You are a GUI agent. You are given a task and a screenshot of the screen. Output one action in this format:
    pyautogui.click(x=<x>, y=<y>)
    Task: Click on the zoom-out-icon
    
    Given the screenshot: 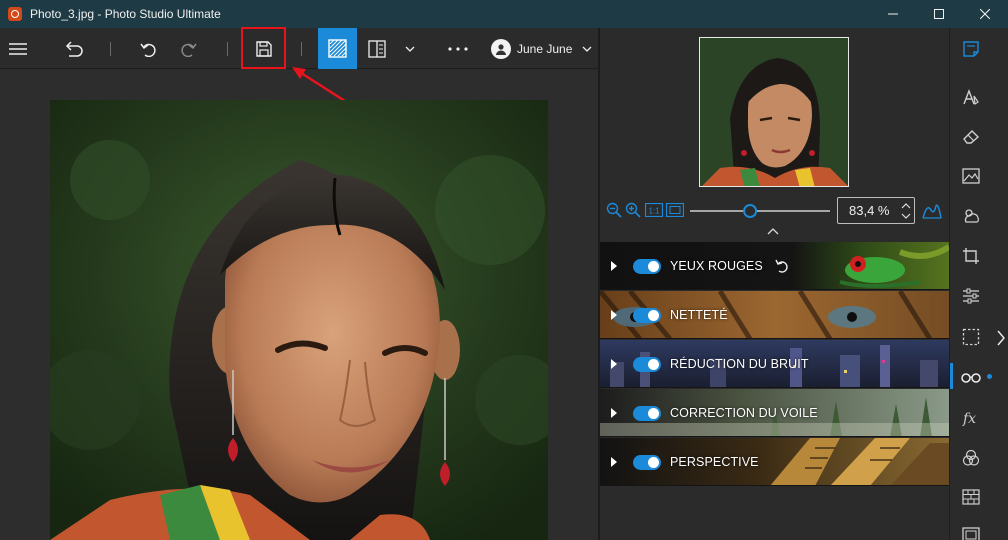 What is the action you would take?
    pyautogui.click(x=614, y=210)
    